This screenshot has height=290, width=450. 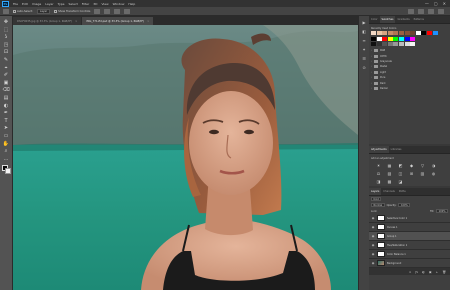 I want to click on show-transform-checkbox: Show Transform Controls, so click(x=72, y=11).